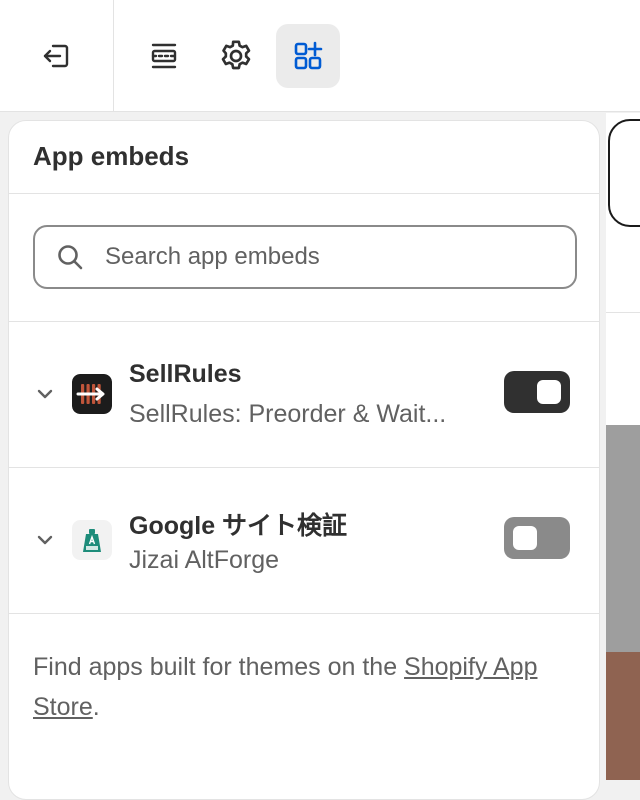  I want to click on app-embeds-button, so click(308, 56).